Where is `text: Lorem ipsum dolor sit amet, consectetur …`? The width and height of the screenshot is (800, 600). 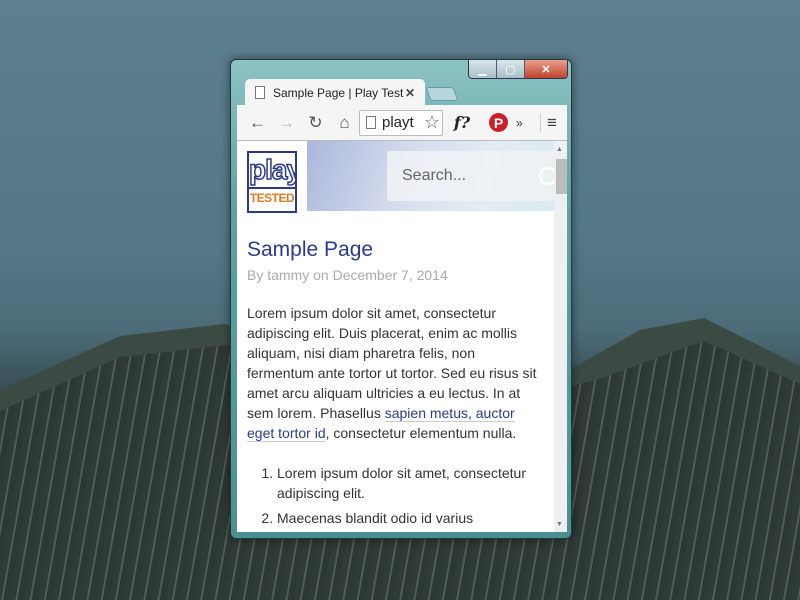 text: Lorem ipsum dolor sit amet, consectetur … is located at coordinates (392, 363).